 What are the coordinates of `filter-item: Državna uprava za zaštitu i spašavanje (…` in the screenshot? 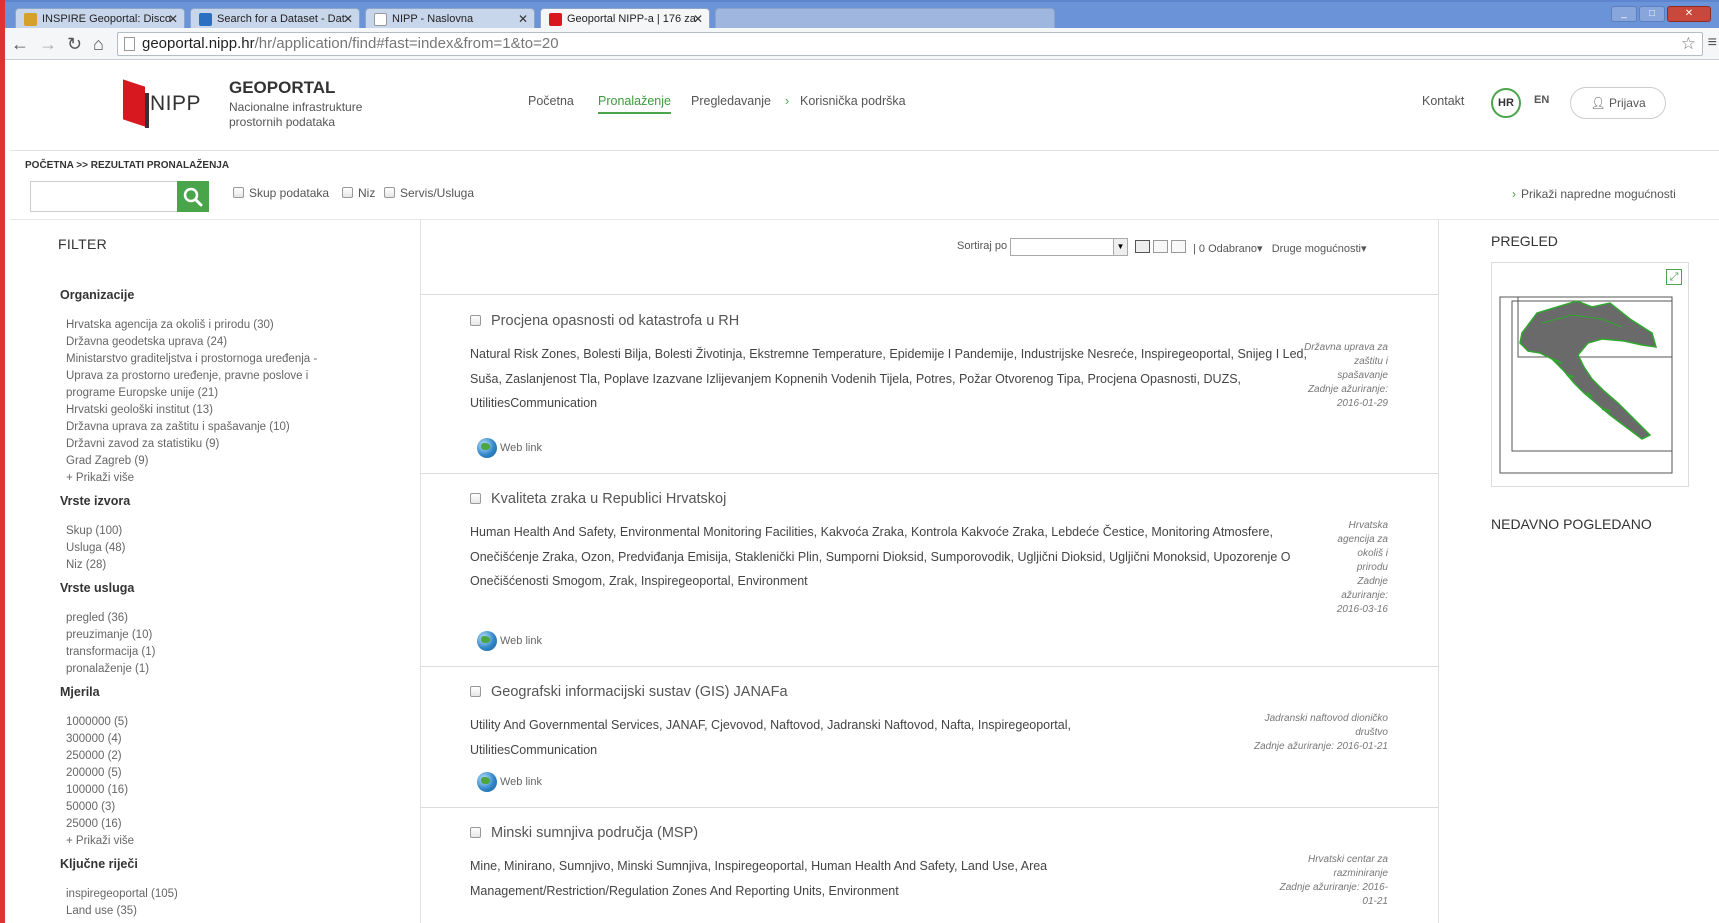 It's located at (211, 427).